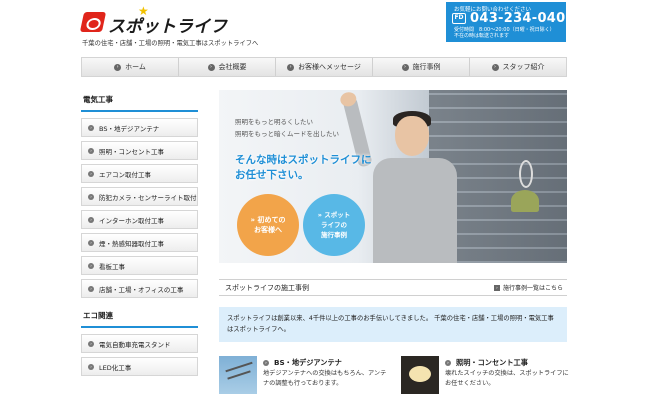 The image size is (647, 400). What do you see at coordinates (139, 265) in the screenshot?
I see `sidebar-item-signboard: › 看板工事` at bounding box center [139, 265].